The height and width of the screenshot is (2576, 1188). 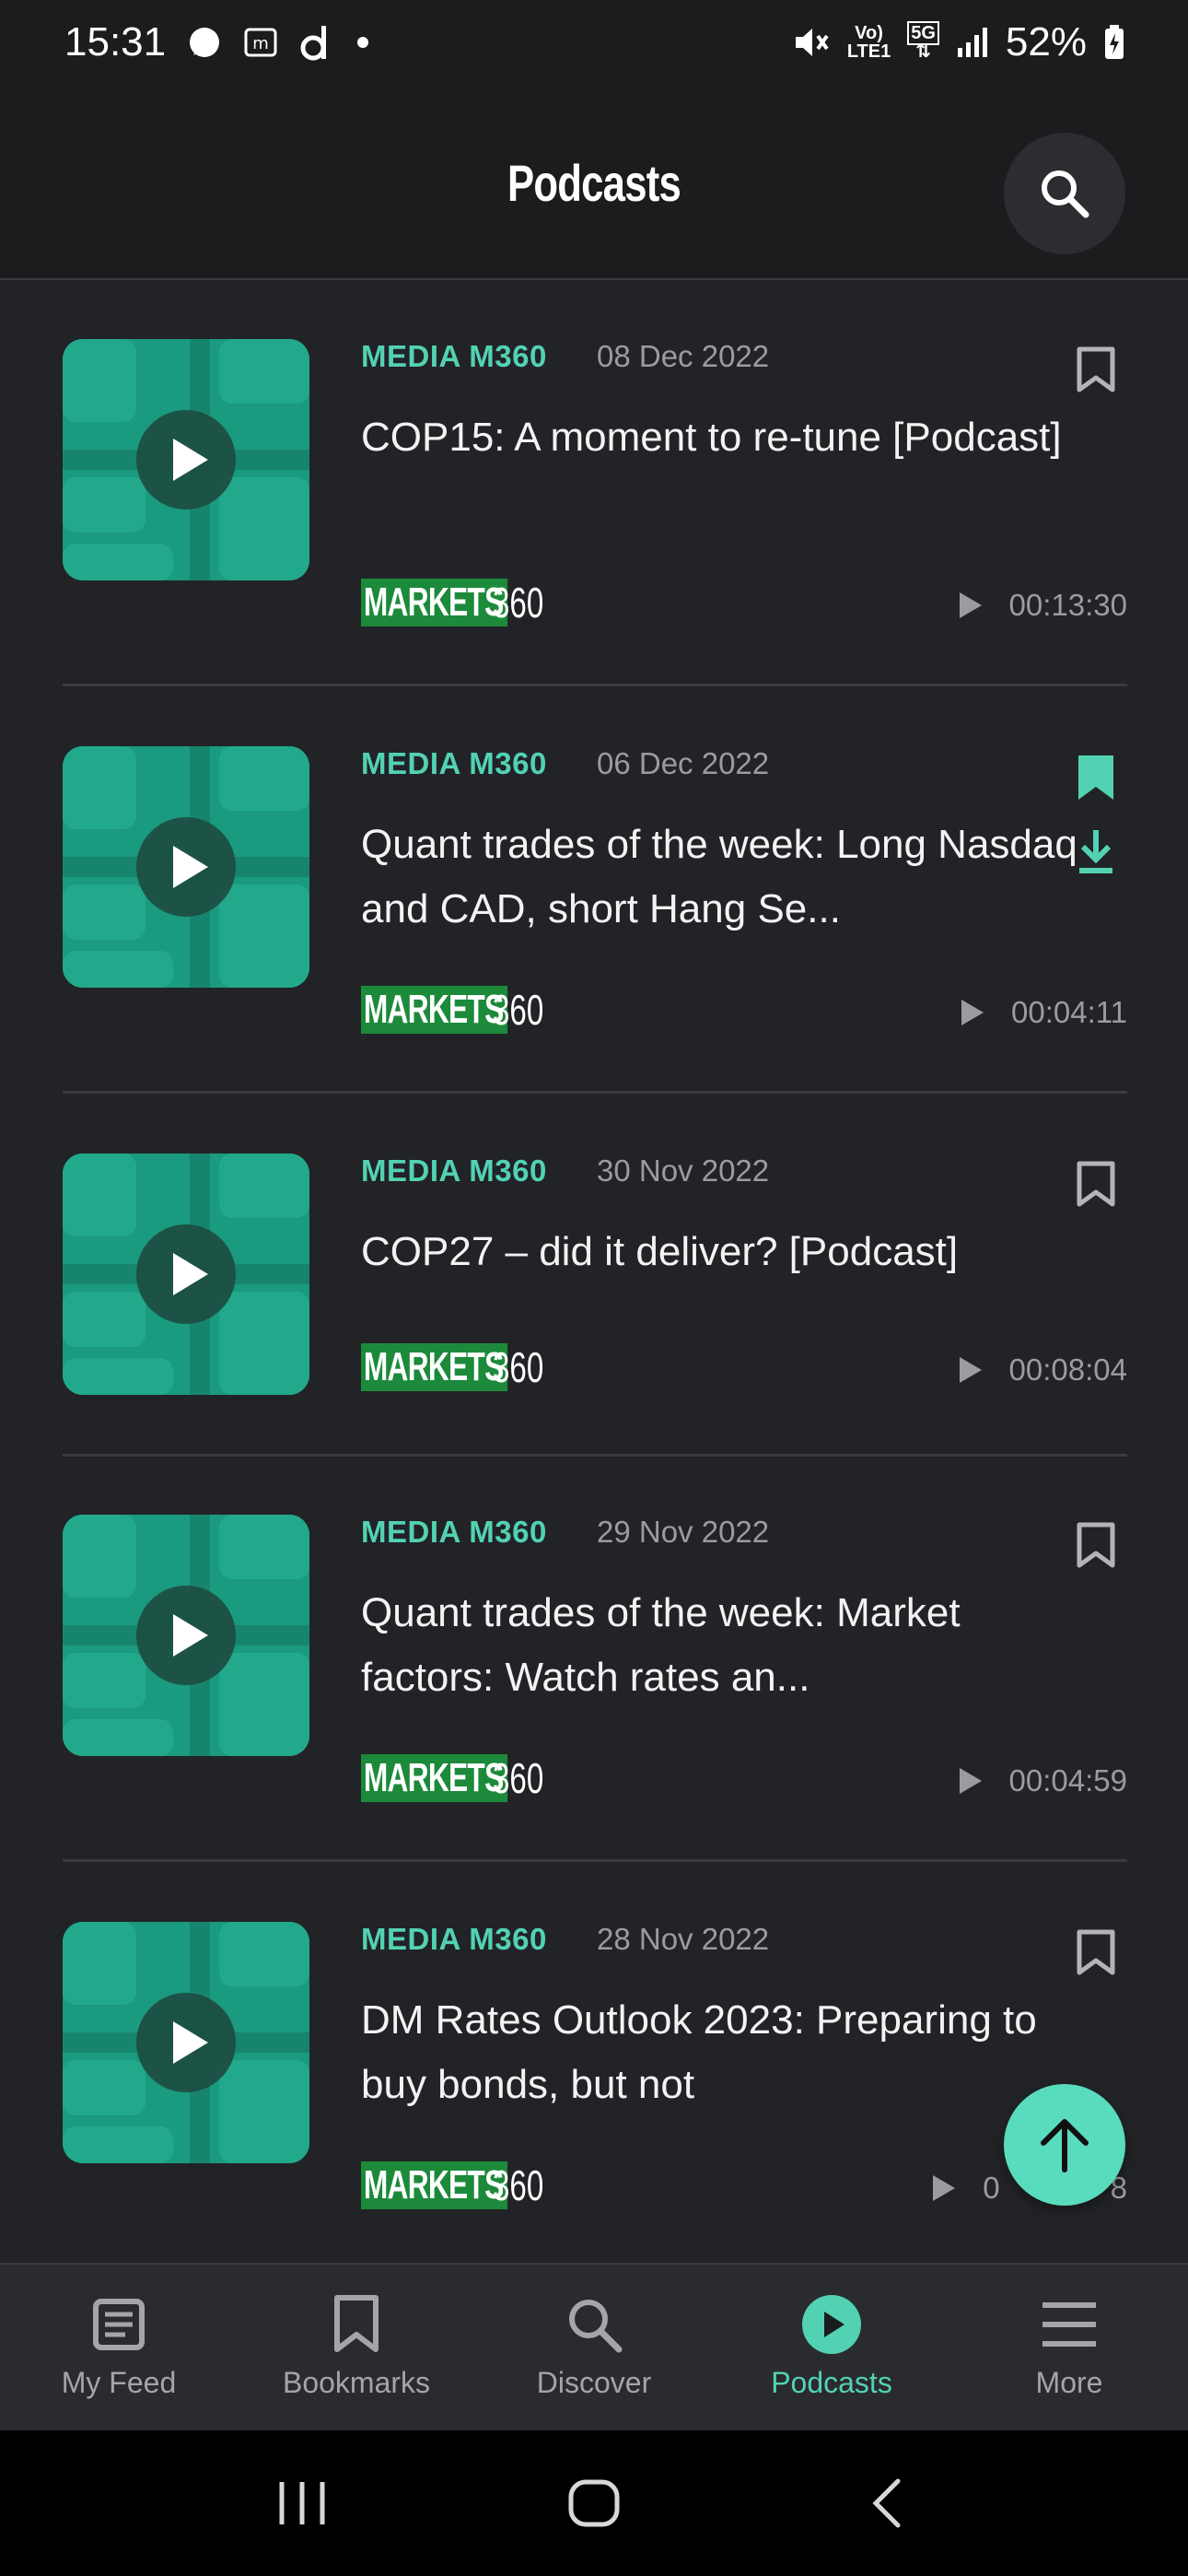 What do you see at coordinates (363, 42) in the screenshot?
I see `dot-icon` at bounding box center [363, 42].